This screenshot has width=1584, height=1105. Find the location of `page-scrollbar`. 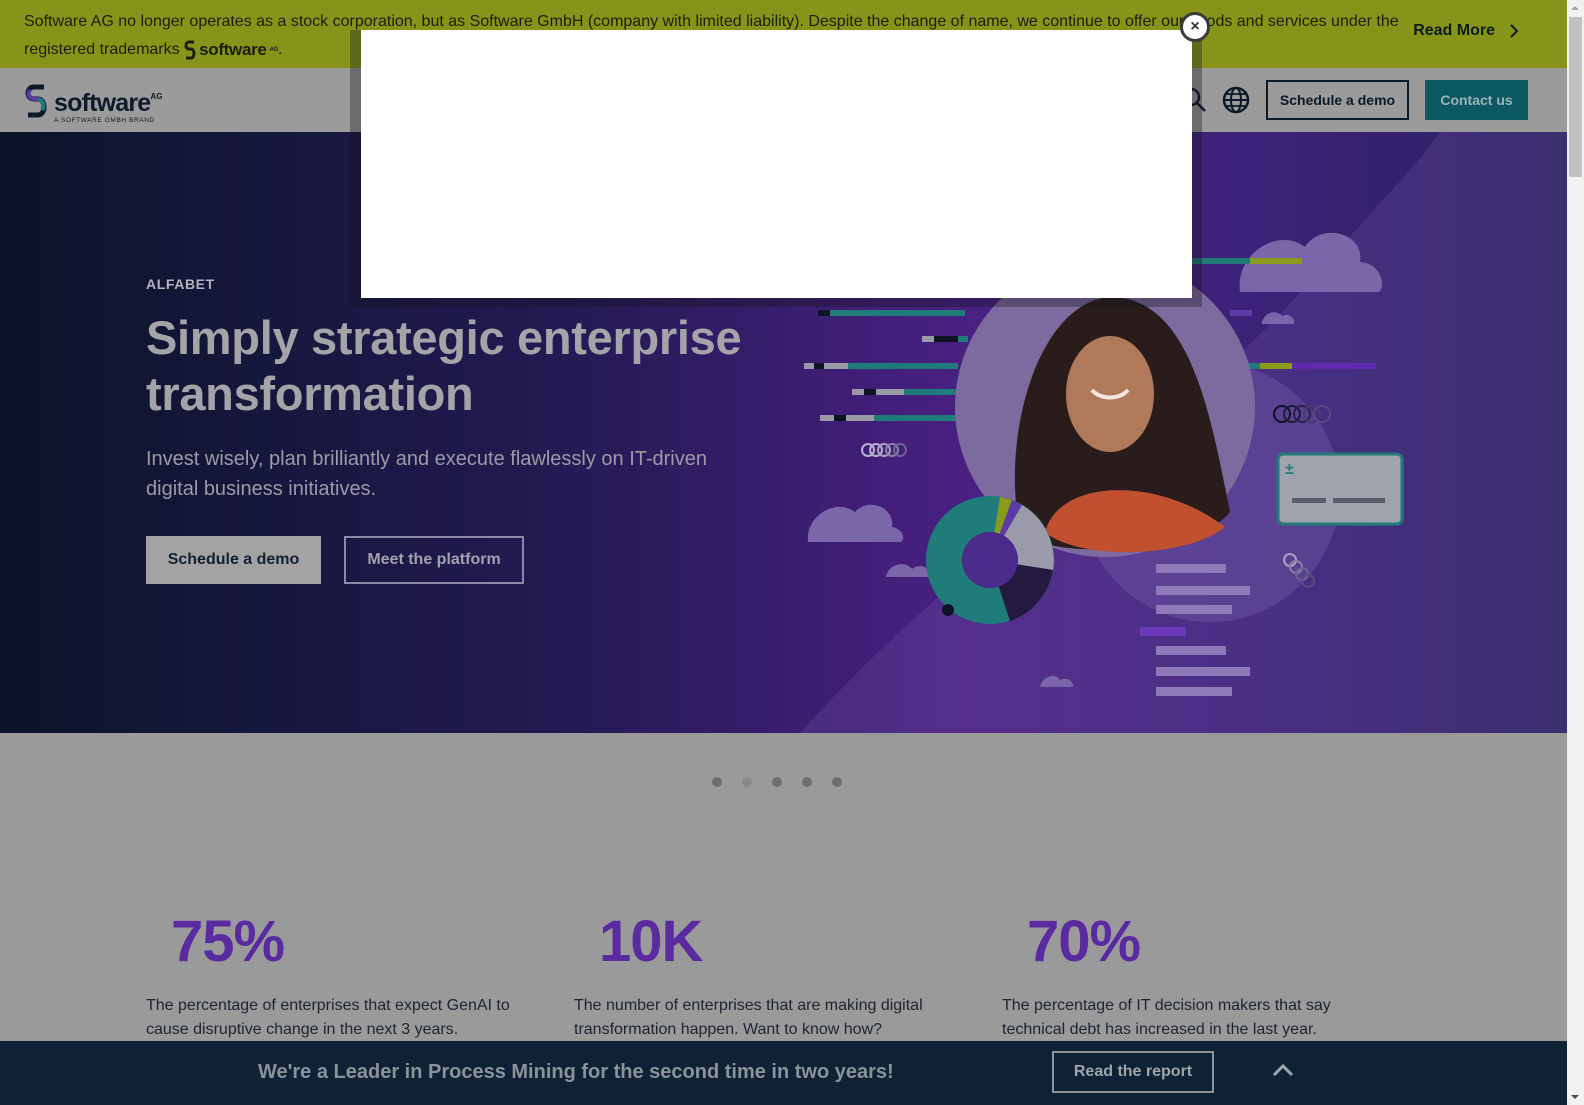

page-scrollbar is located at coordinates (1575, 552).